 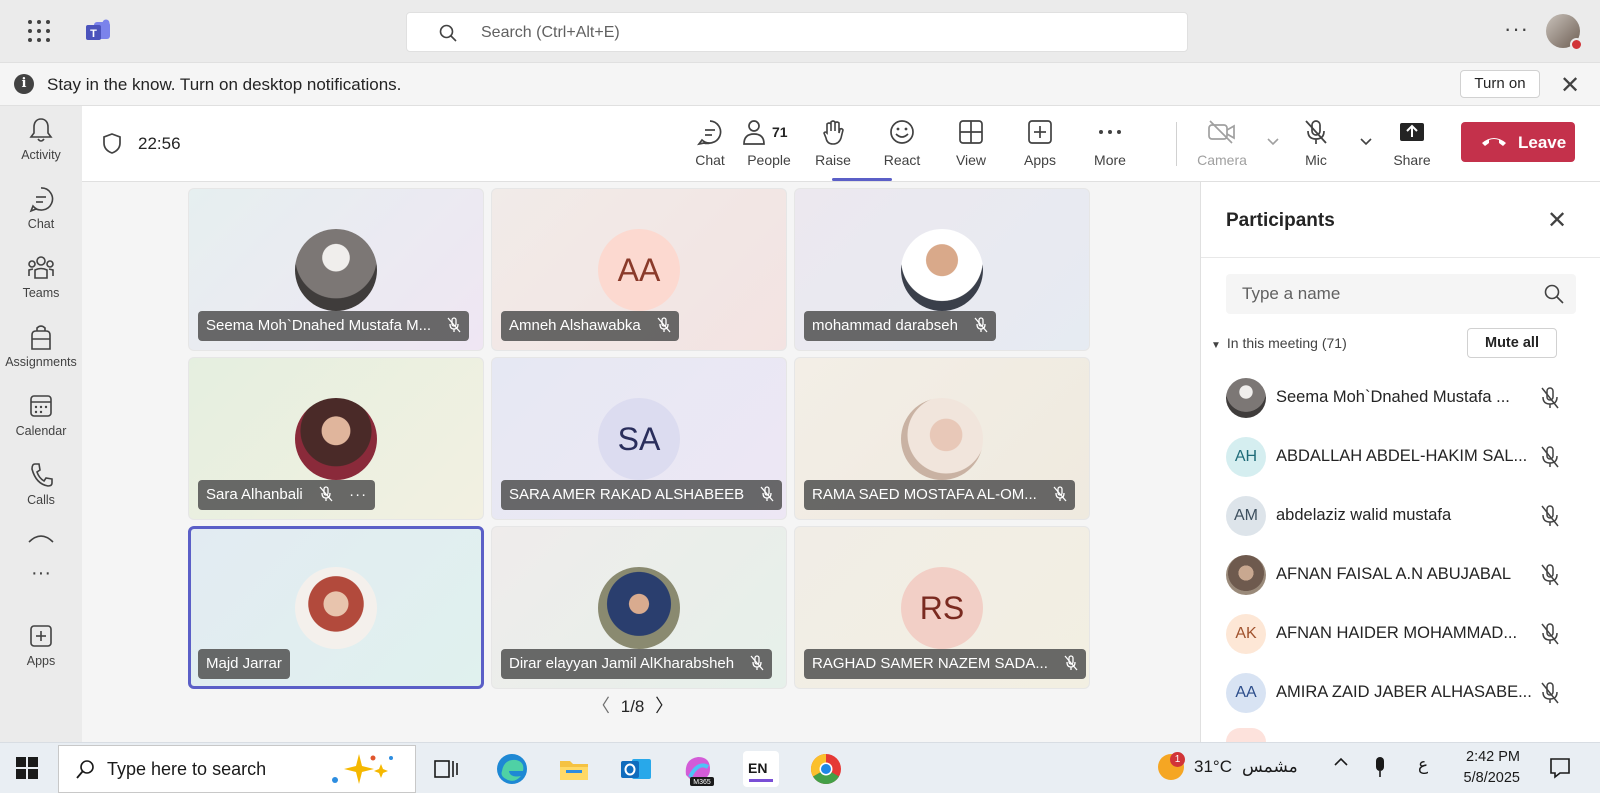 I want to click on participant-initials: AA, so click(x=639, y=270).